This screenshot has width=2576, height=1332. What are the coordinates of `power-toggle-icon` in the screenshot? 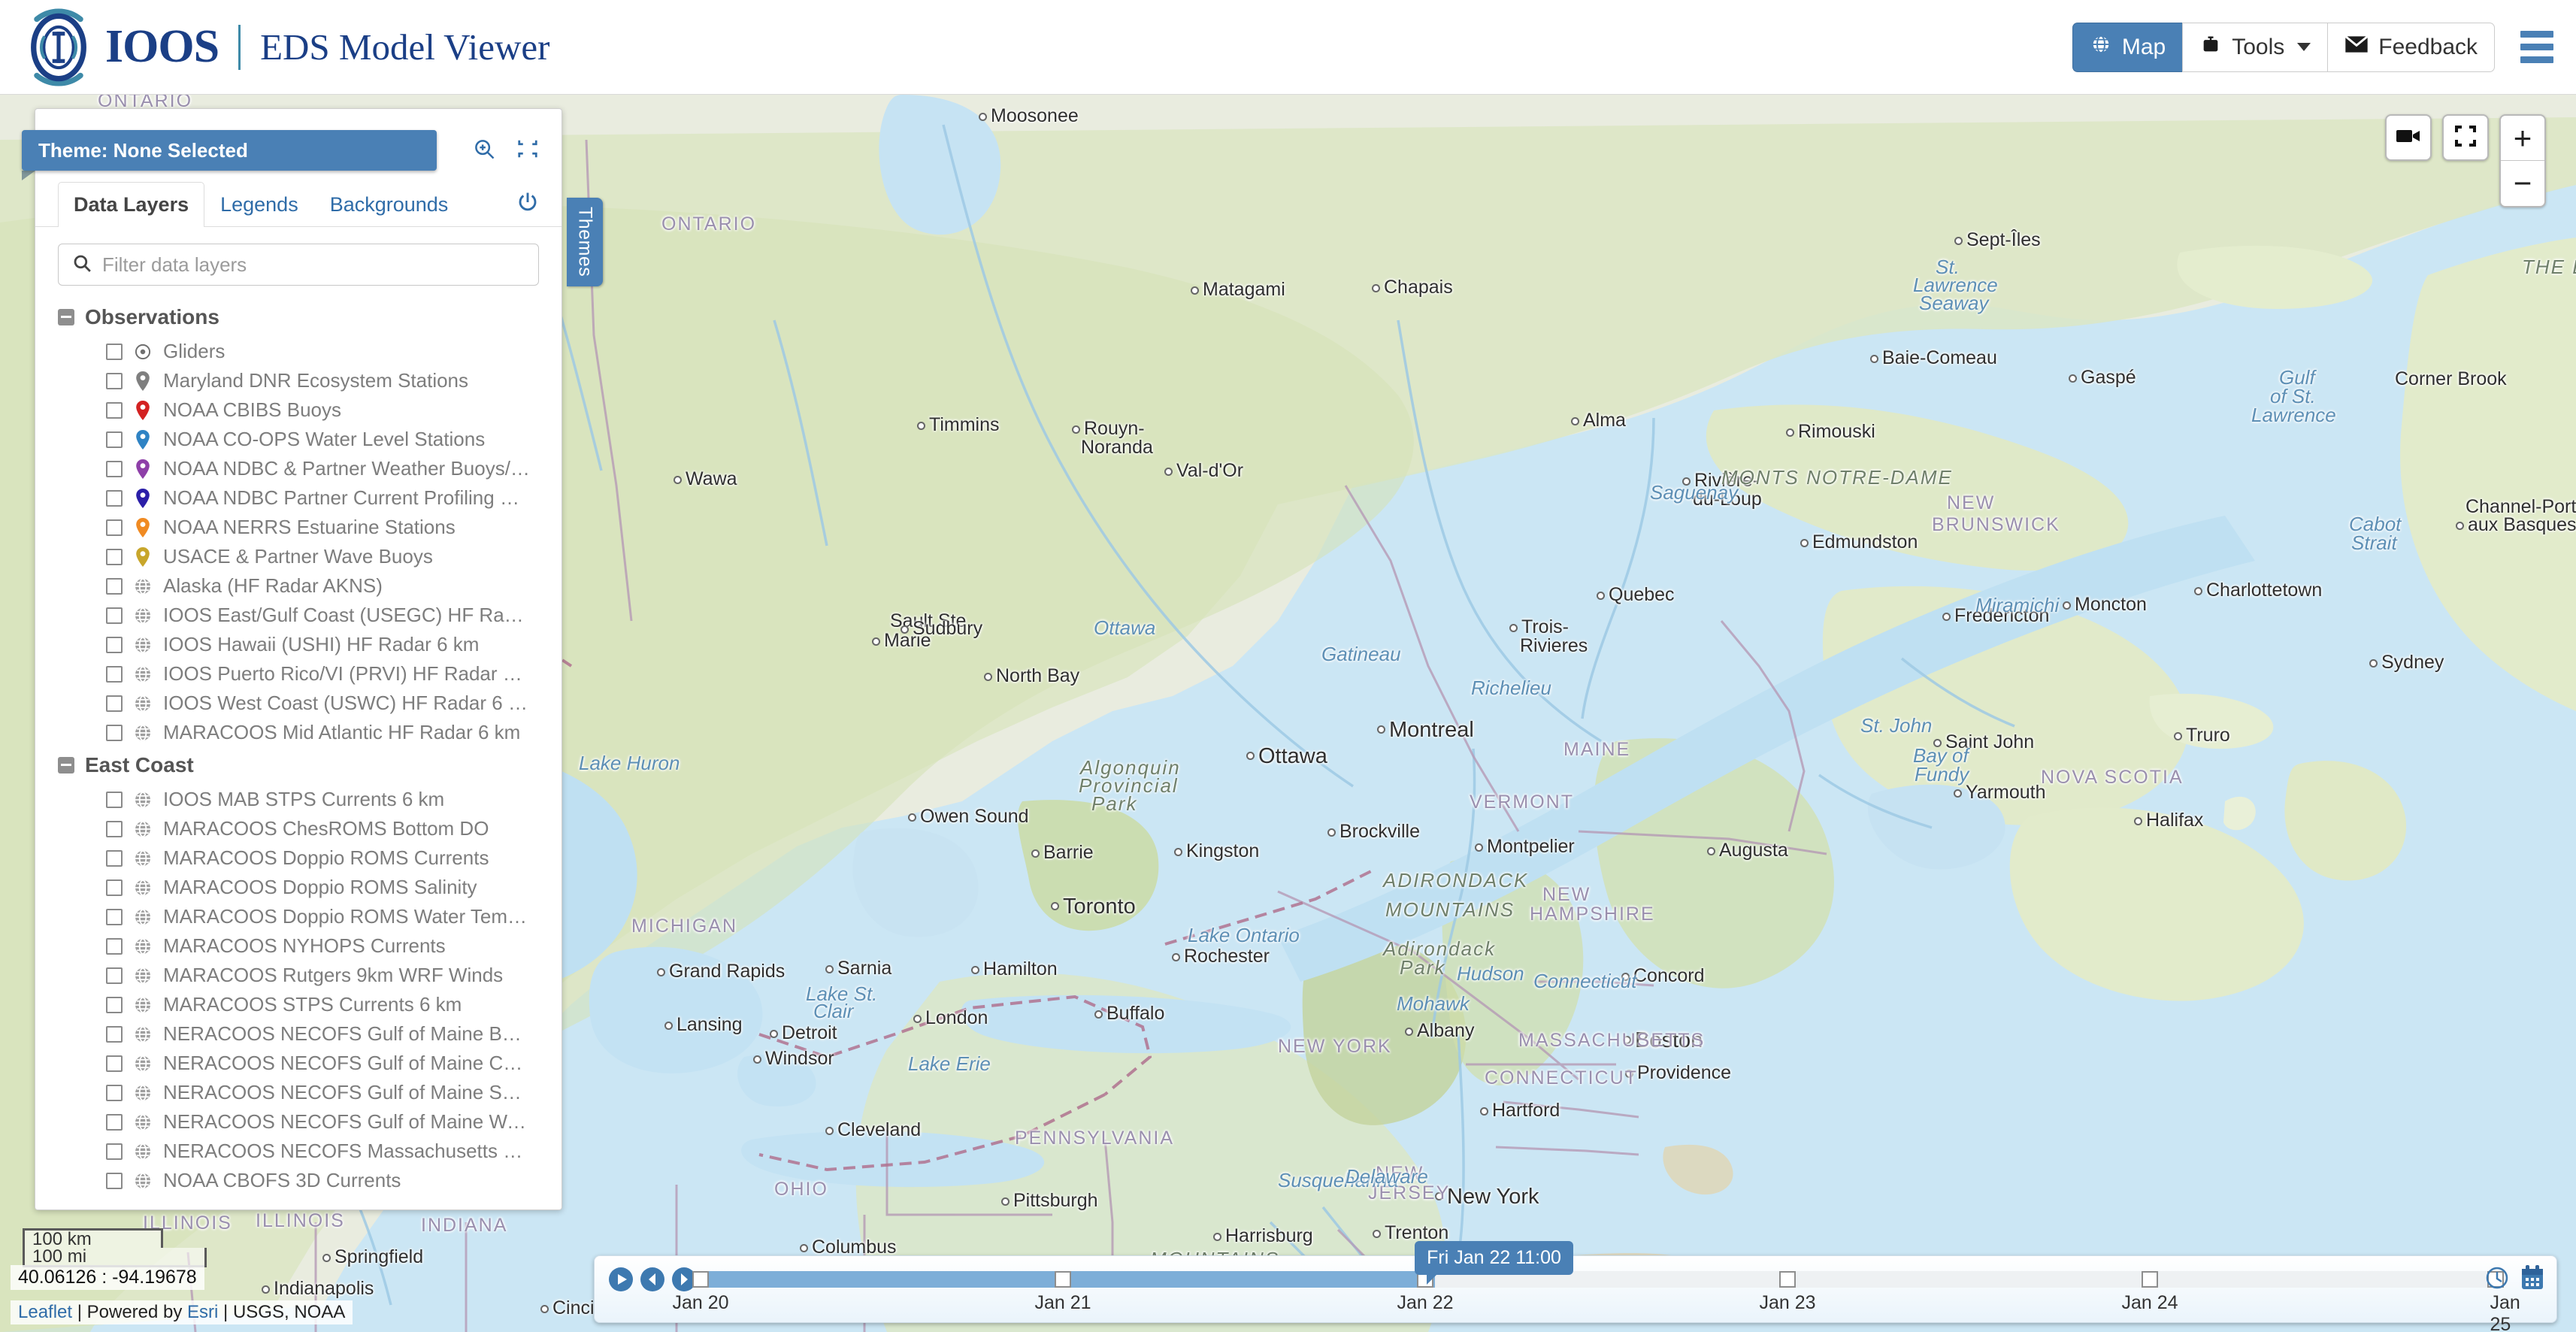 It's located at (527, 209).